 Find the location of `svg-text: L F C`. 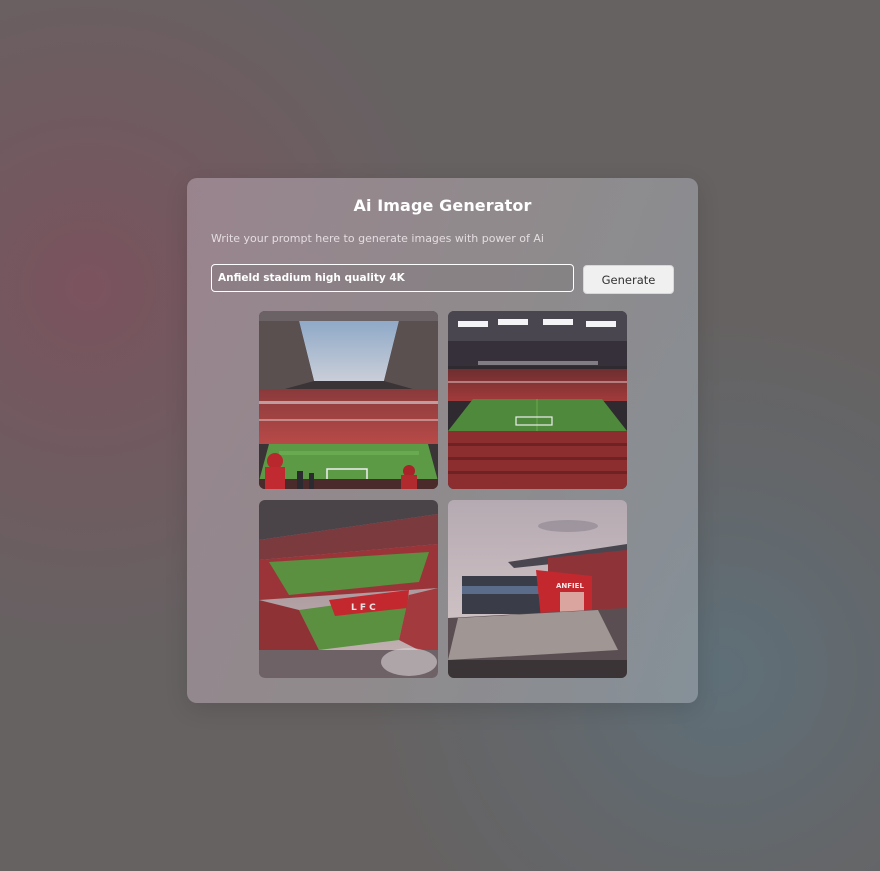

svg-text: L F C is located at coordinates (363, 608).